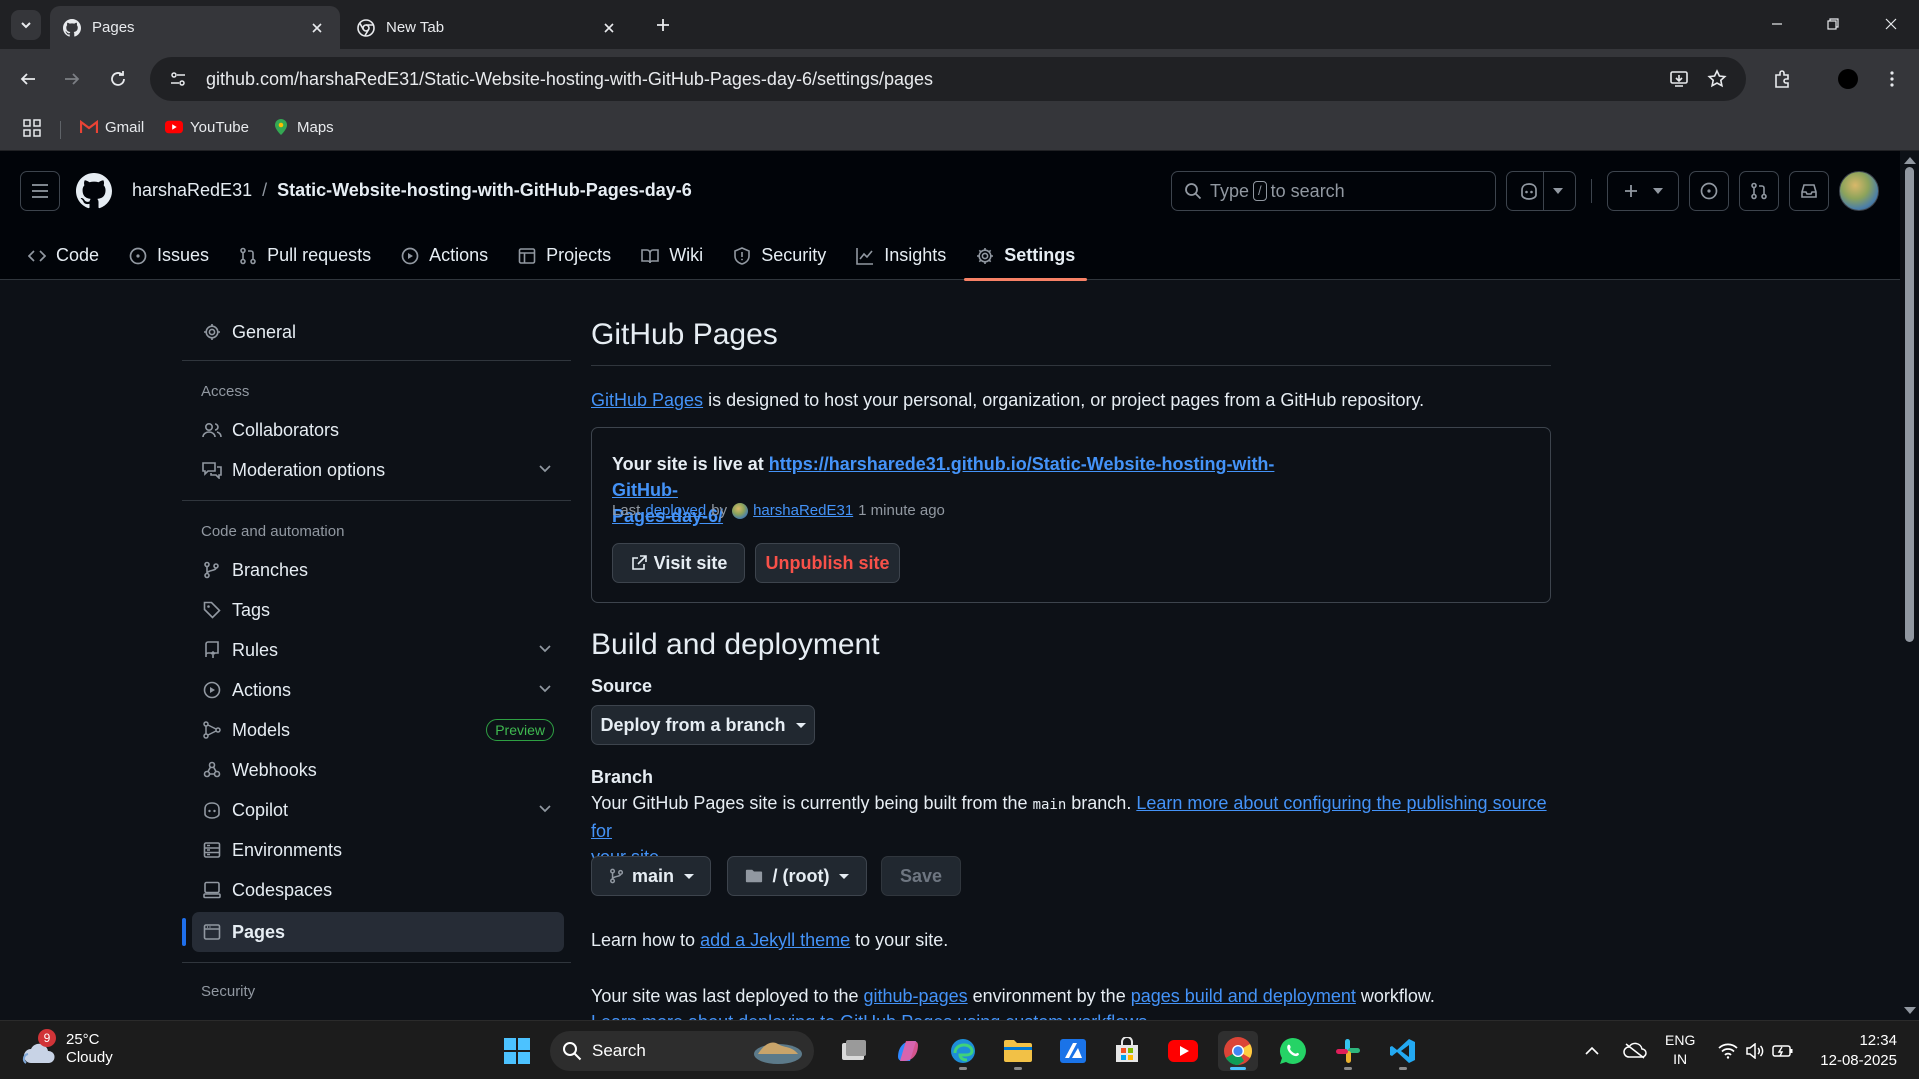 The image size is (1919, 1079). I want to click on save-button: Save, so click(921, 876).